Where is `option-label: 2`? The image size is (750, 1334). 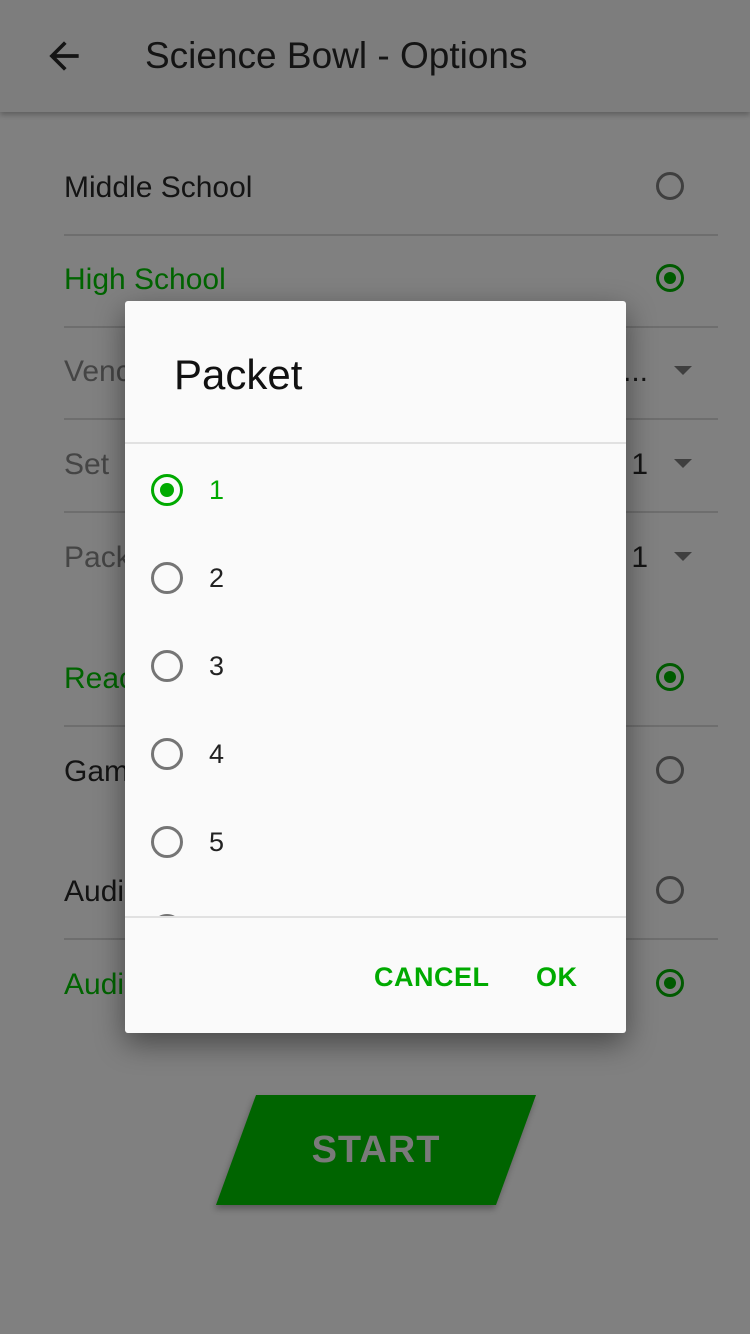 option-label: 2 is located at coordinates (217, 578).